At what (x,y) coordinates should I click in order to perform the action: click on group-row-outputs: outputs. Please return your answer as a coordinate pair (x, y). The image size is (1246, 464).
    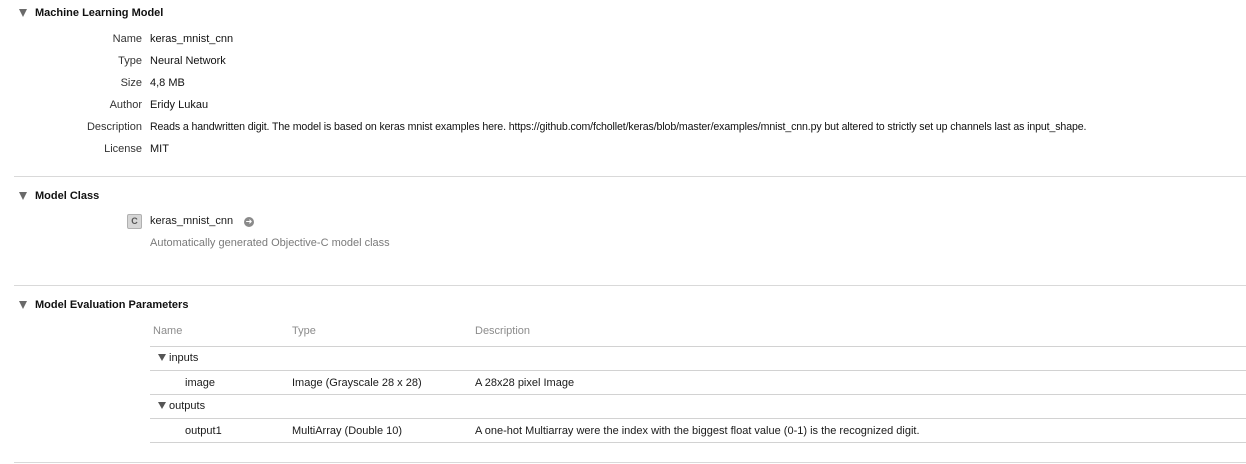
    Looking at the image, I should click on (698, 407).